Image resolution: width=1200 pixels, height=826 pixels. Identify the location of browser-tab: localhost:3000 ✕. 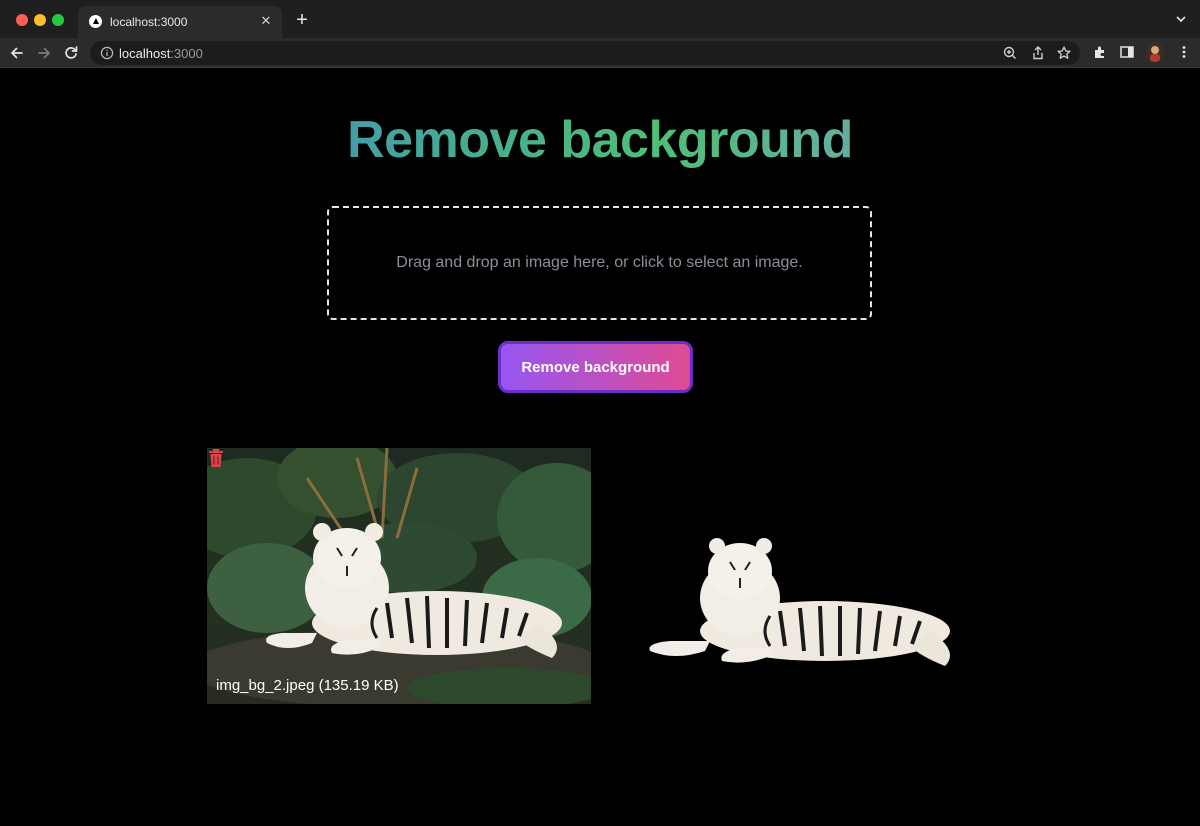
(180, 22).